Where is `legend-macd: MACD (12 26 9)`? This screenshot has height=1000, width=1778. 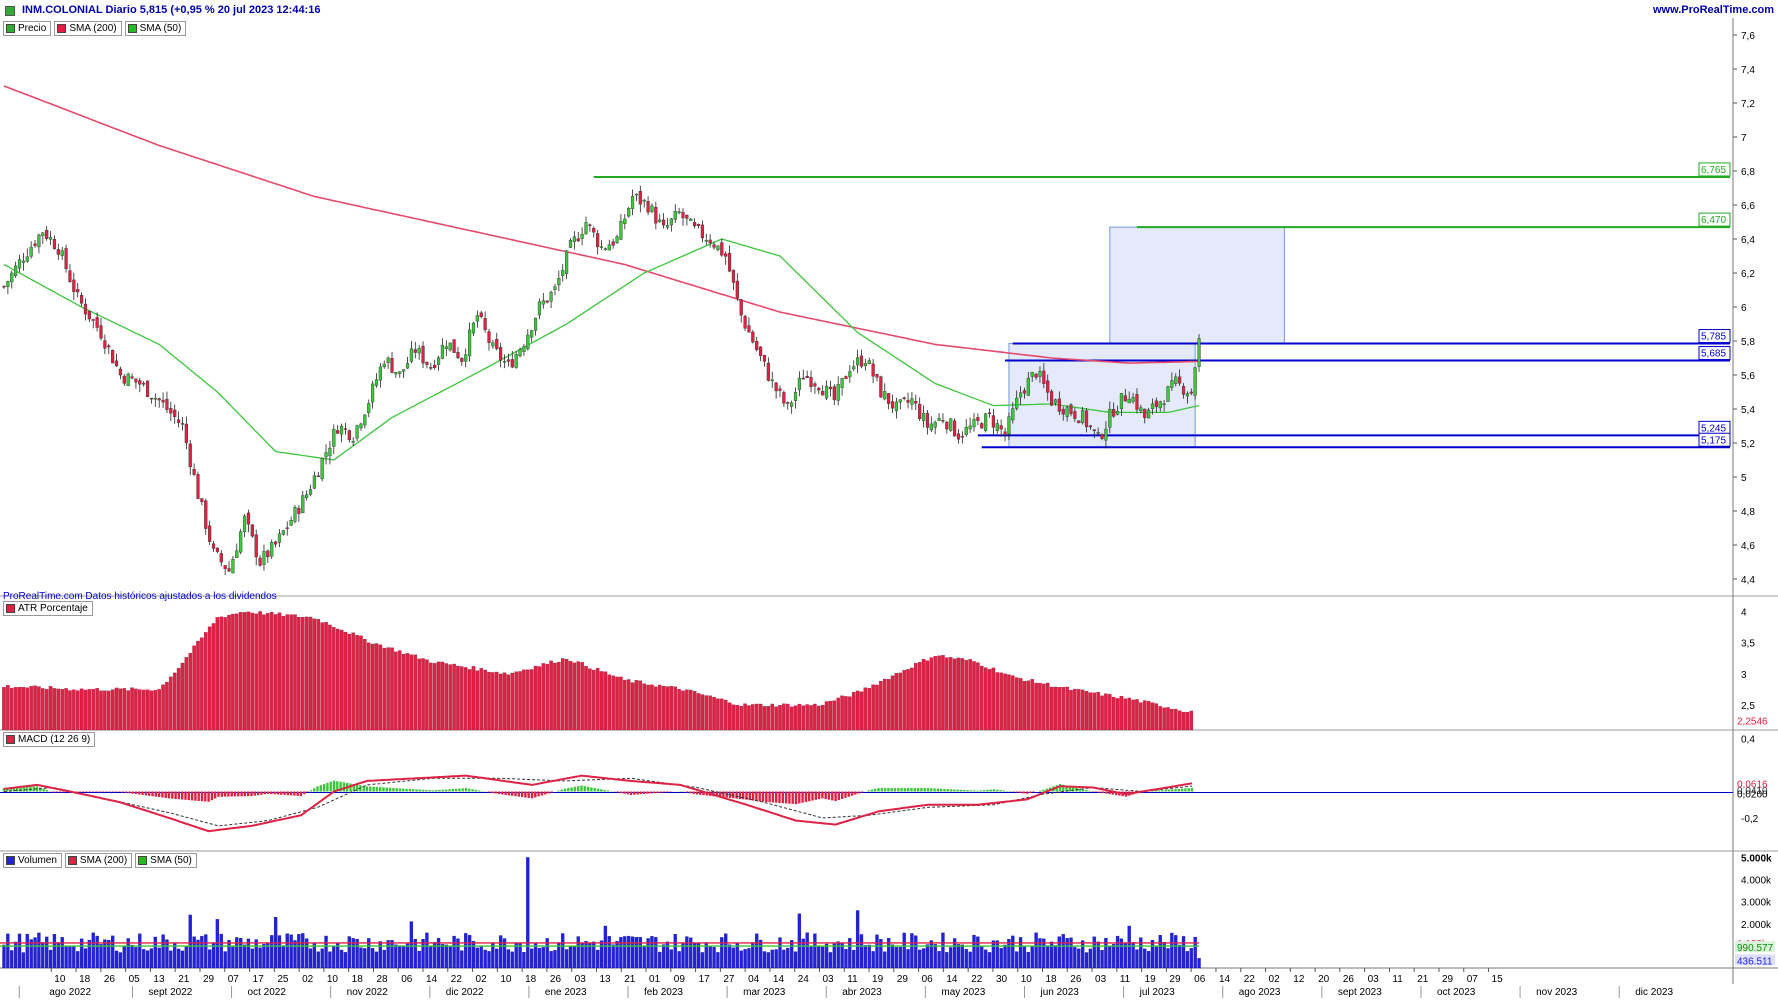
legend-macd: MACD (12 26 9) is located at coordinates (49, 739).